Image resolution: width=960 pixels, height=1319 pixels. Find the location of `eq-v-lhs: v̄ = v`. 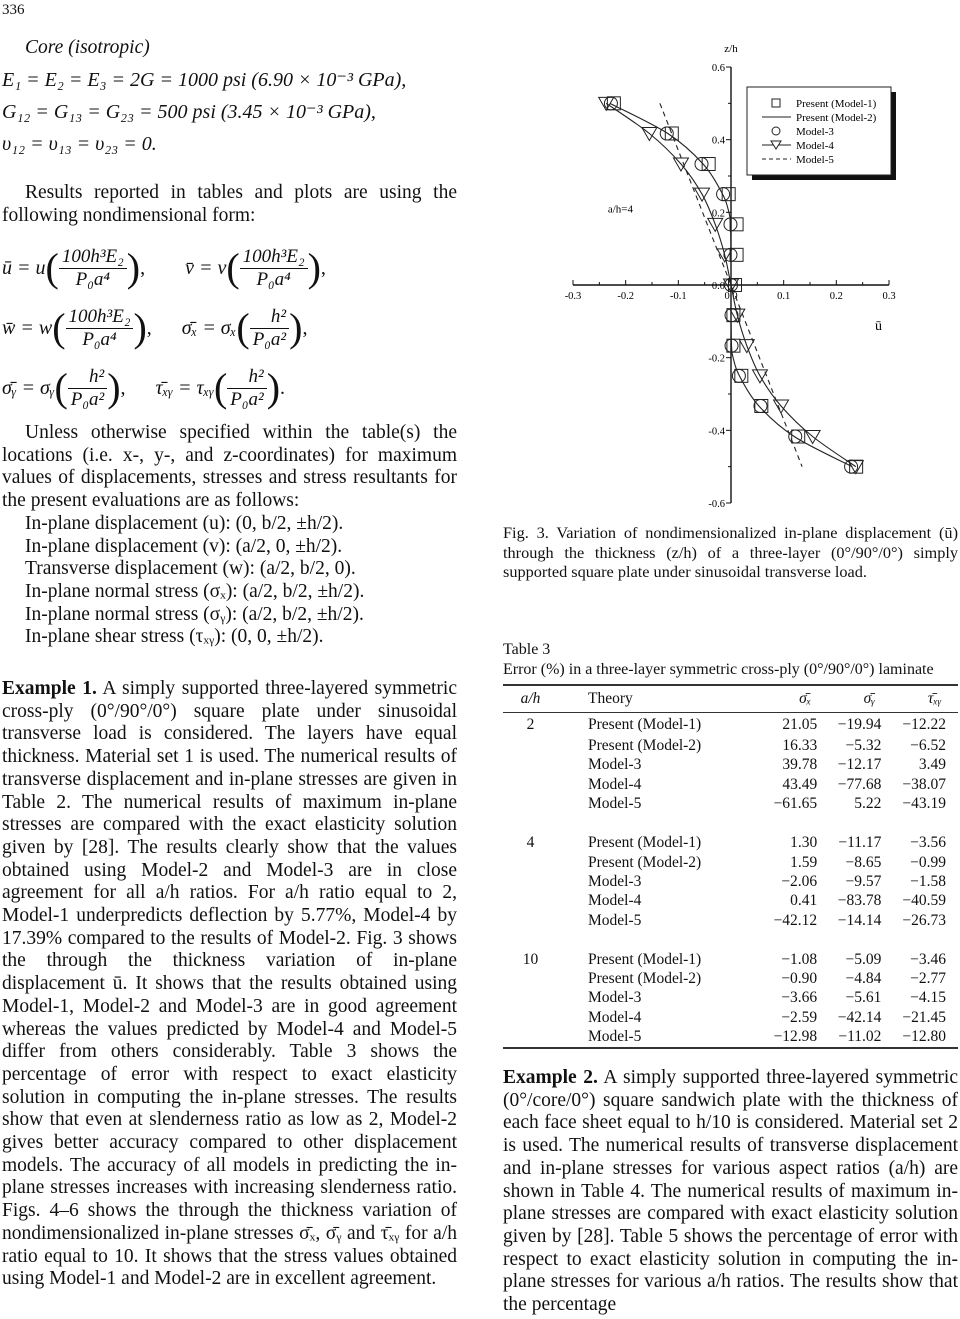

eq-v-lhs: v̄ = v is located at coordinates (206, 267).